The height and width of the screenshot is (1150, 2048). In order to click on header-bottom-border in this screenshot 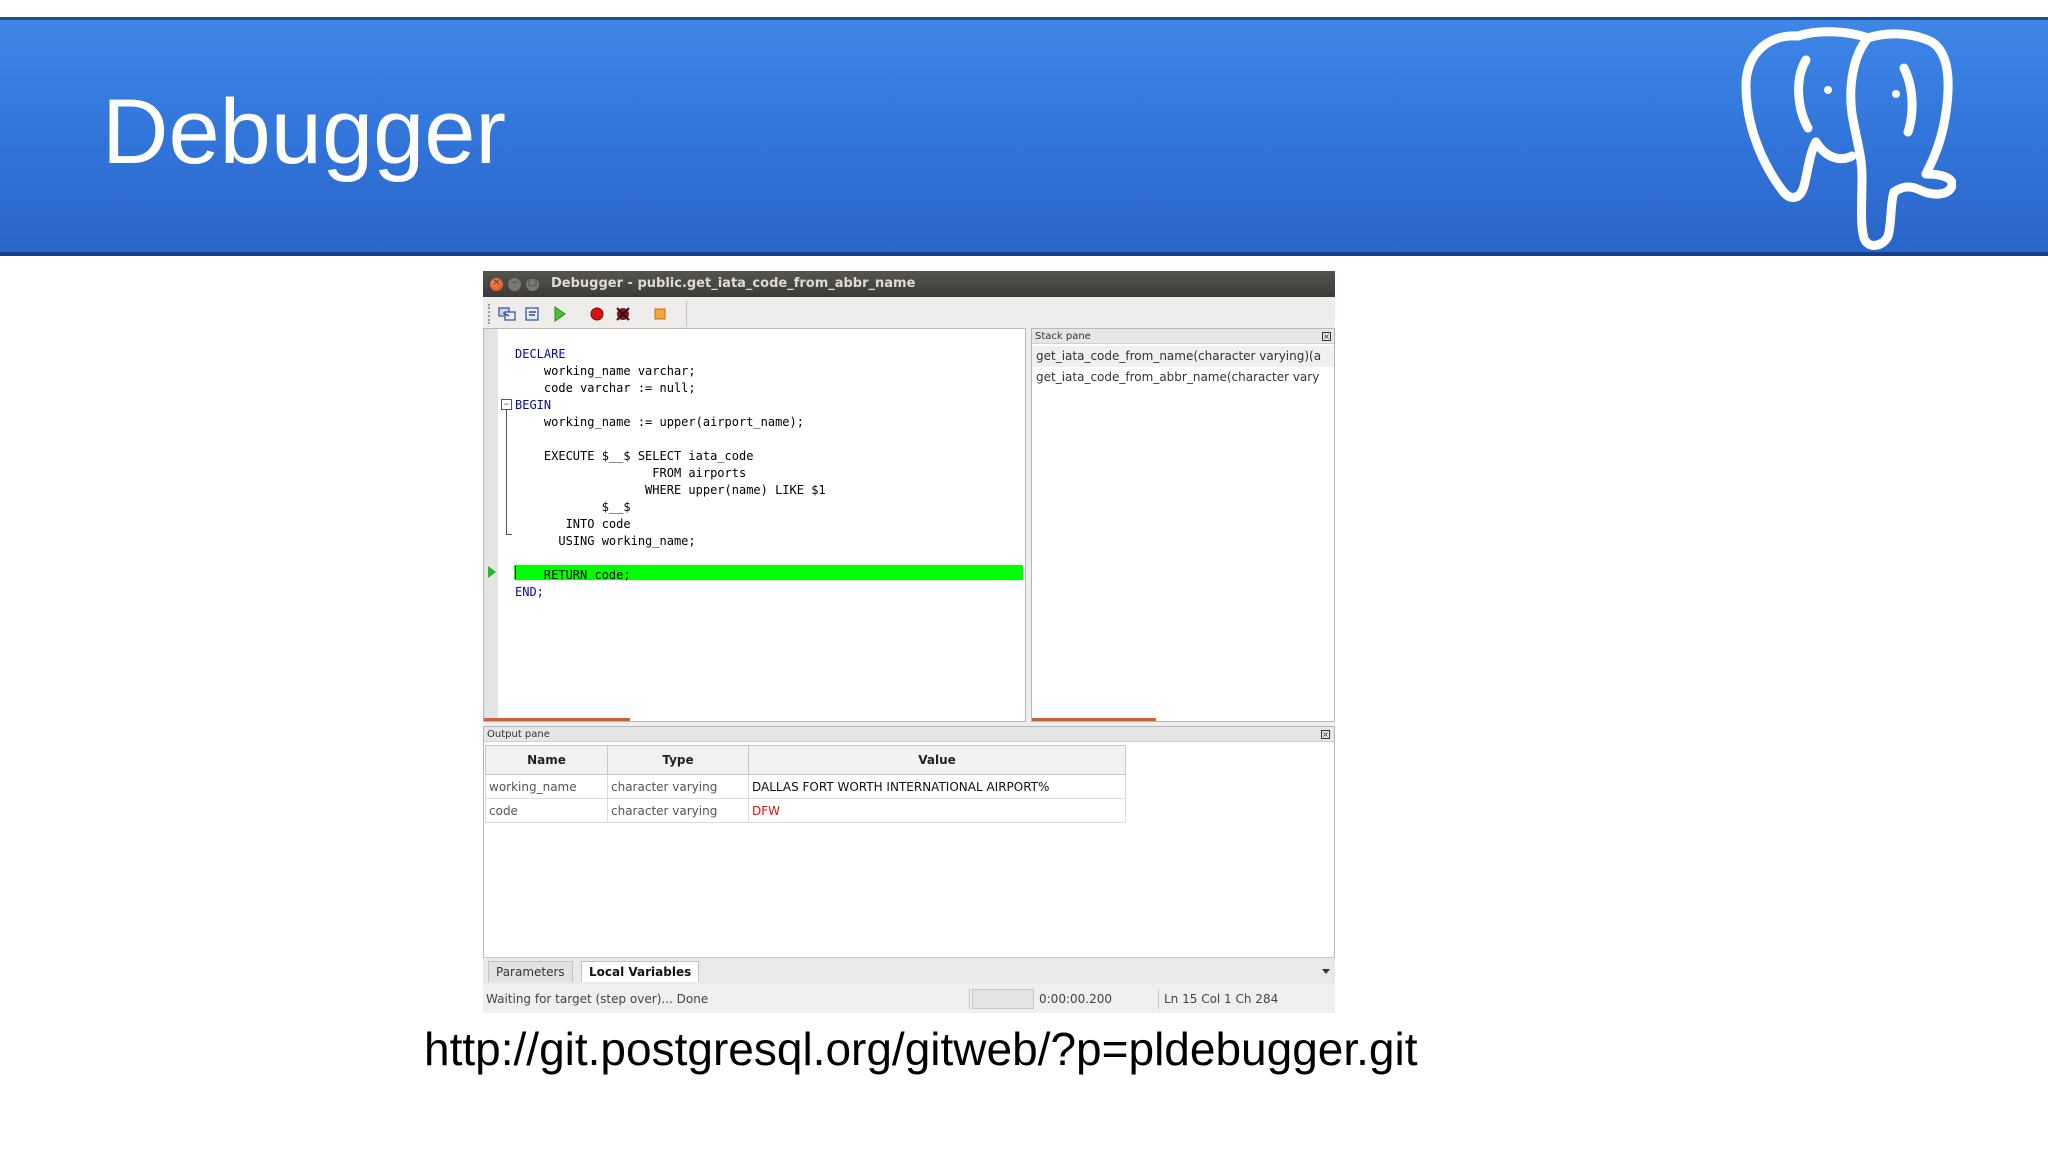, I will do `click(1024, 254)`.